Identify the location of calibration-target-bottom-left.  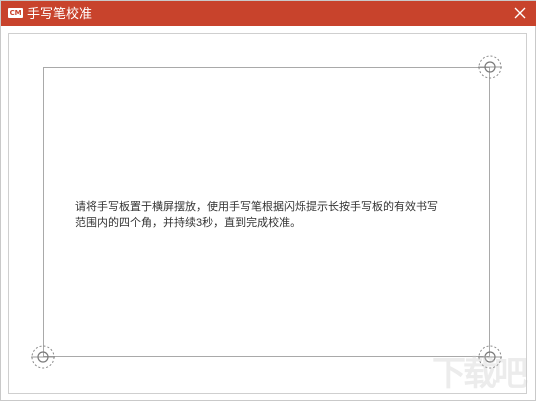
(43, 357).